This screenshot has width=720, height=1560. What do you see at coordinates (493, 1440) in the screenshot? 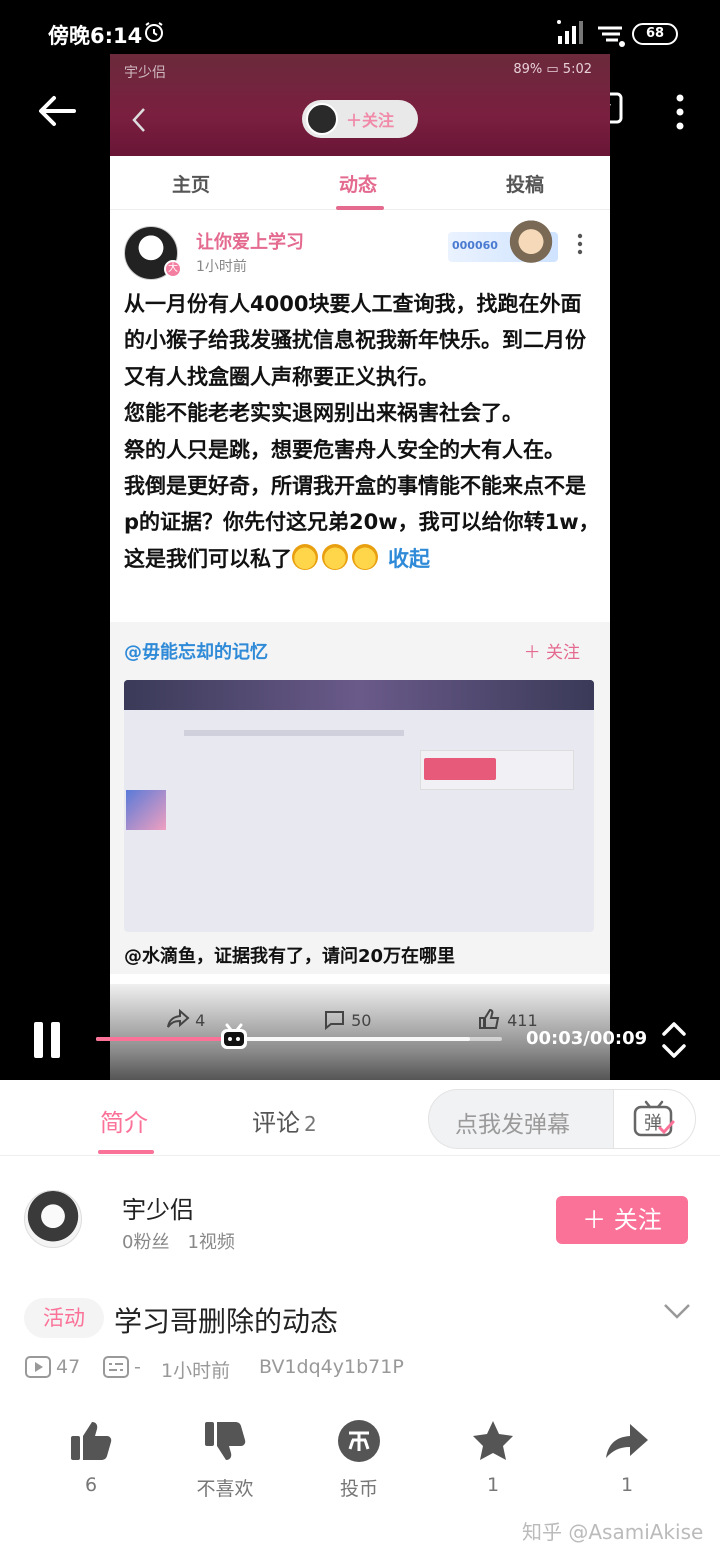
I see `star-icon` at bounding box center [493, 1440].